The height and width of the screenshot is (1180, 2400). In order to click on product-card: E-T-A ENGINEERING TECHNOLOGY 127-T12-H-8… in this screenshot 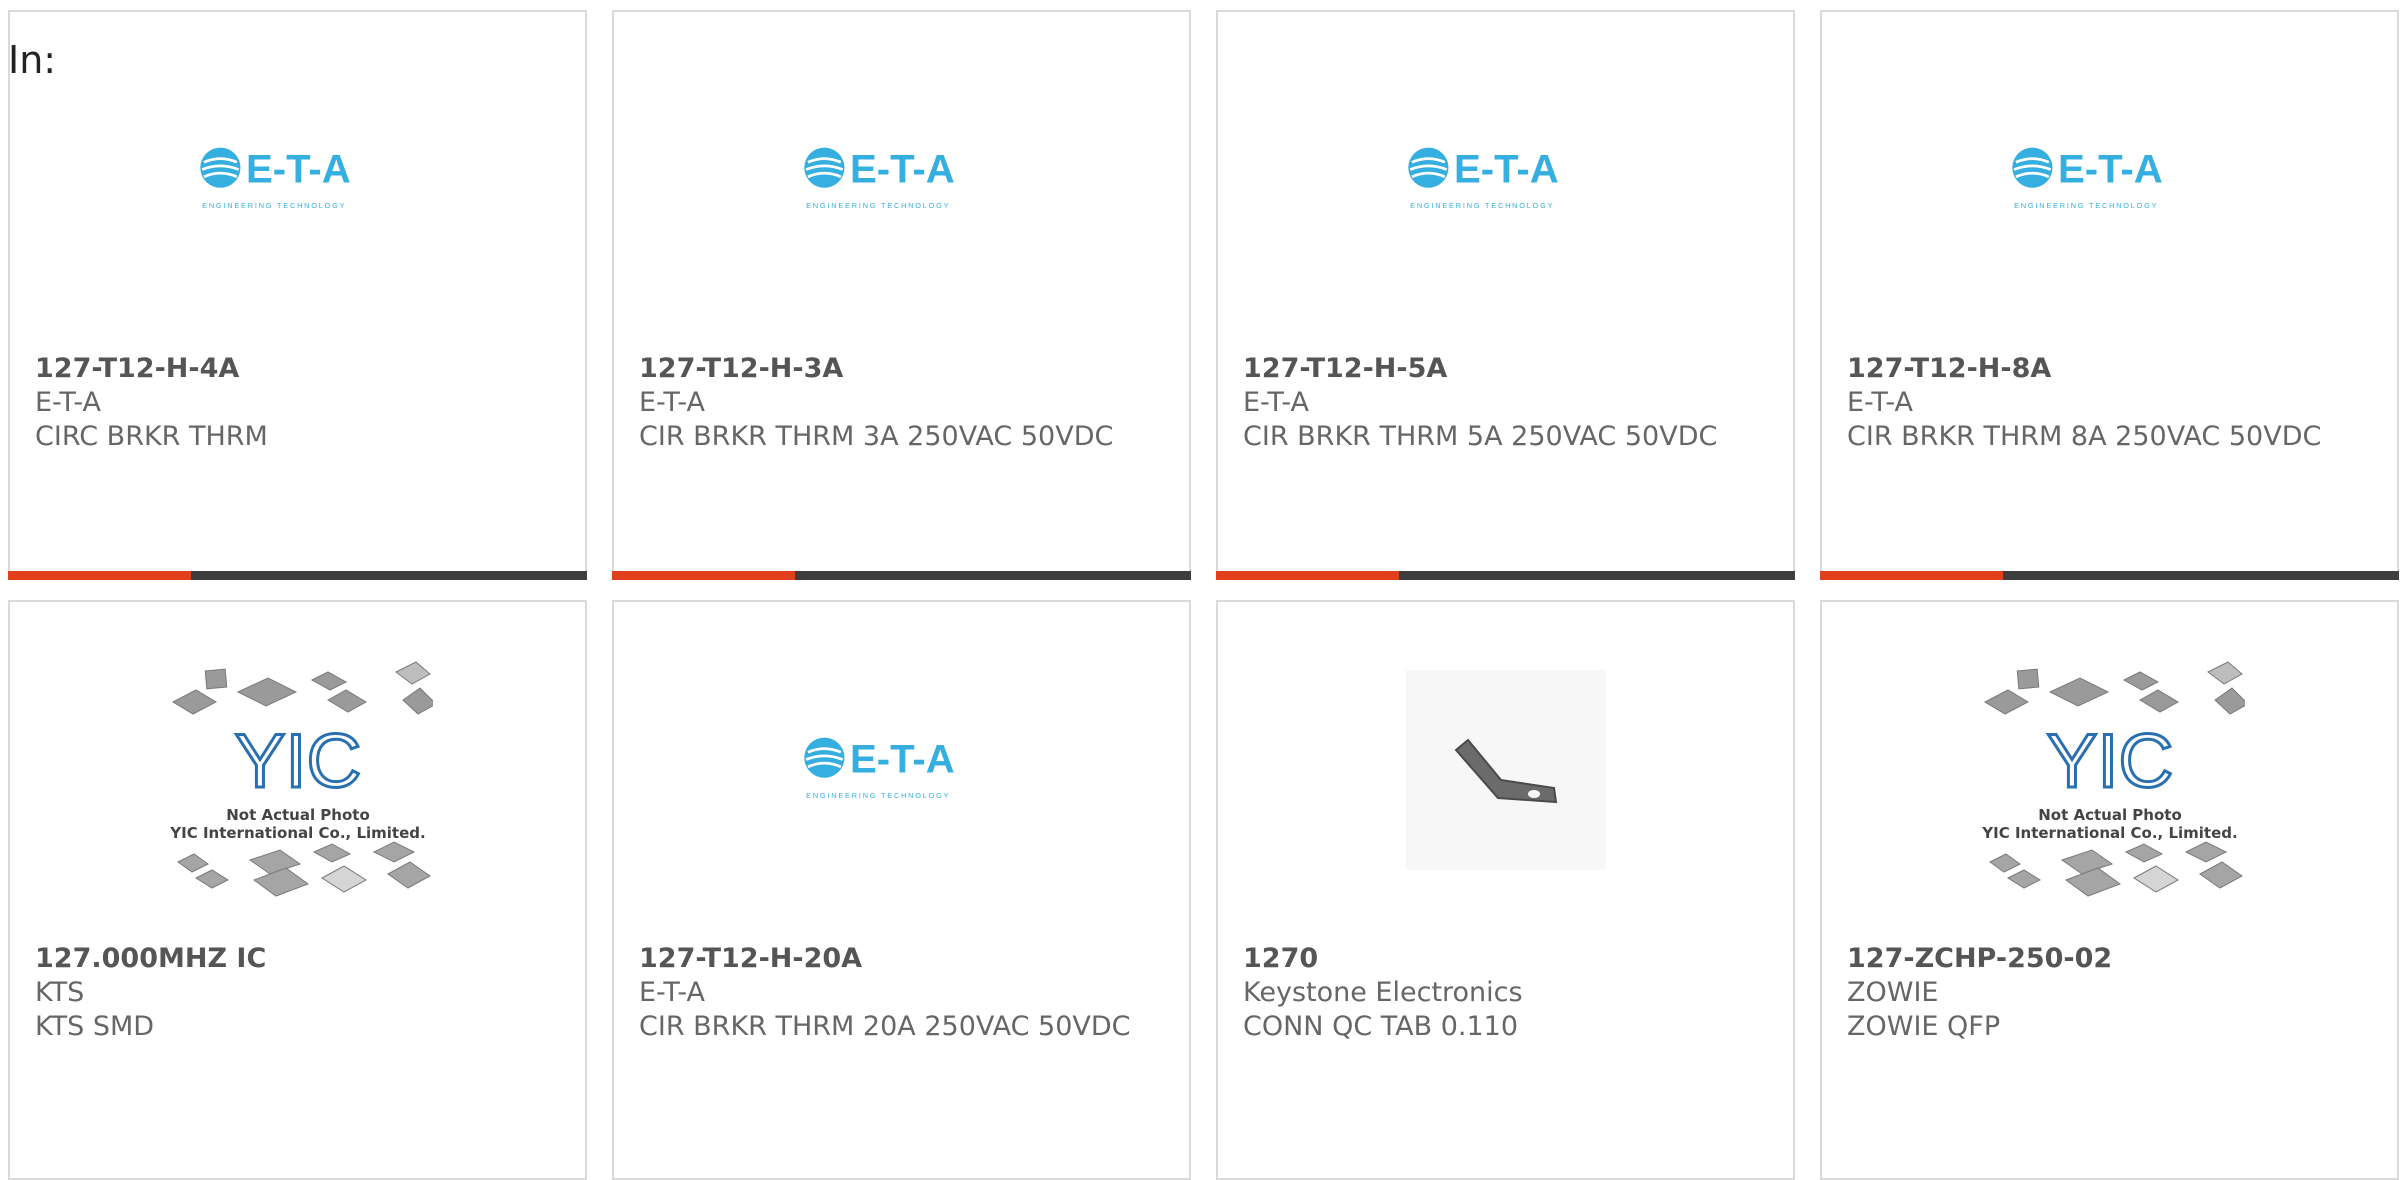, I will do `click(2109, 295)`.